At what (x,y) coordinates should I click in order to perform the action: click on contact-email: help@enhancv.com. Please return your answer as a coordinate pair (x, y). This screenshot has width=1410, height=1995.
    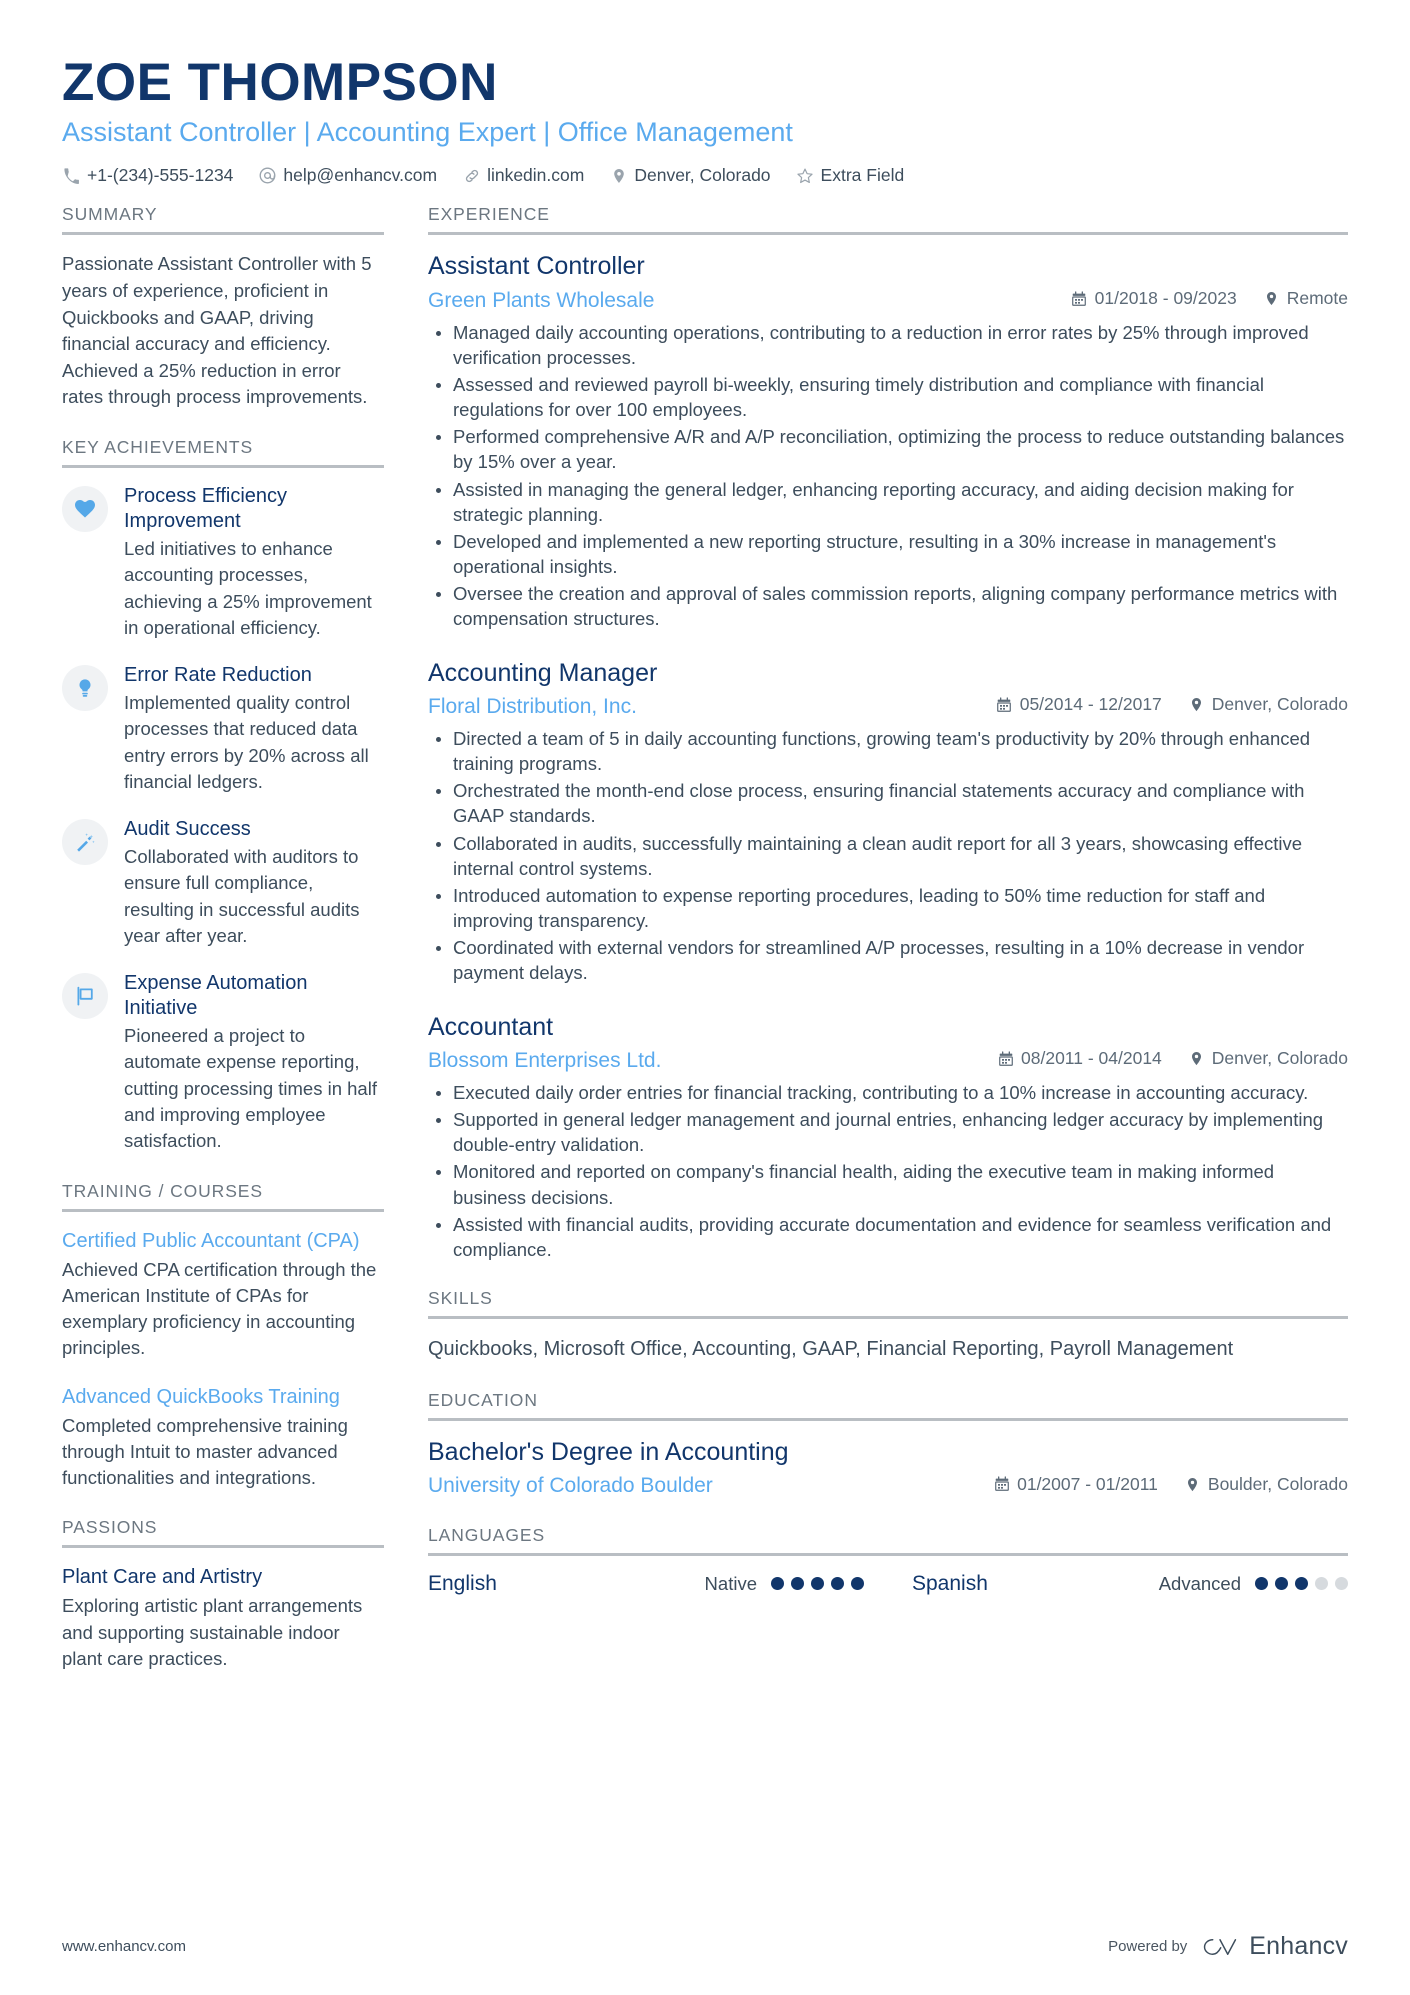
    Looking at the image, I should click on (347, 175).